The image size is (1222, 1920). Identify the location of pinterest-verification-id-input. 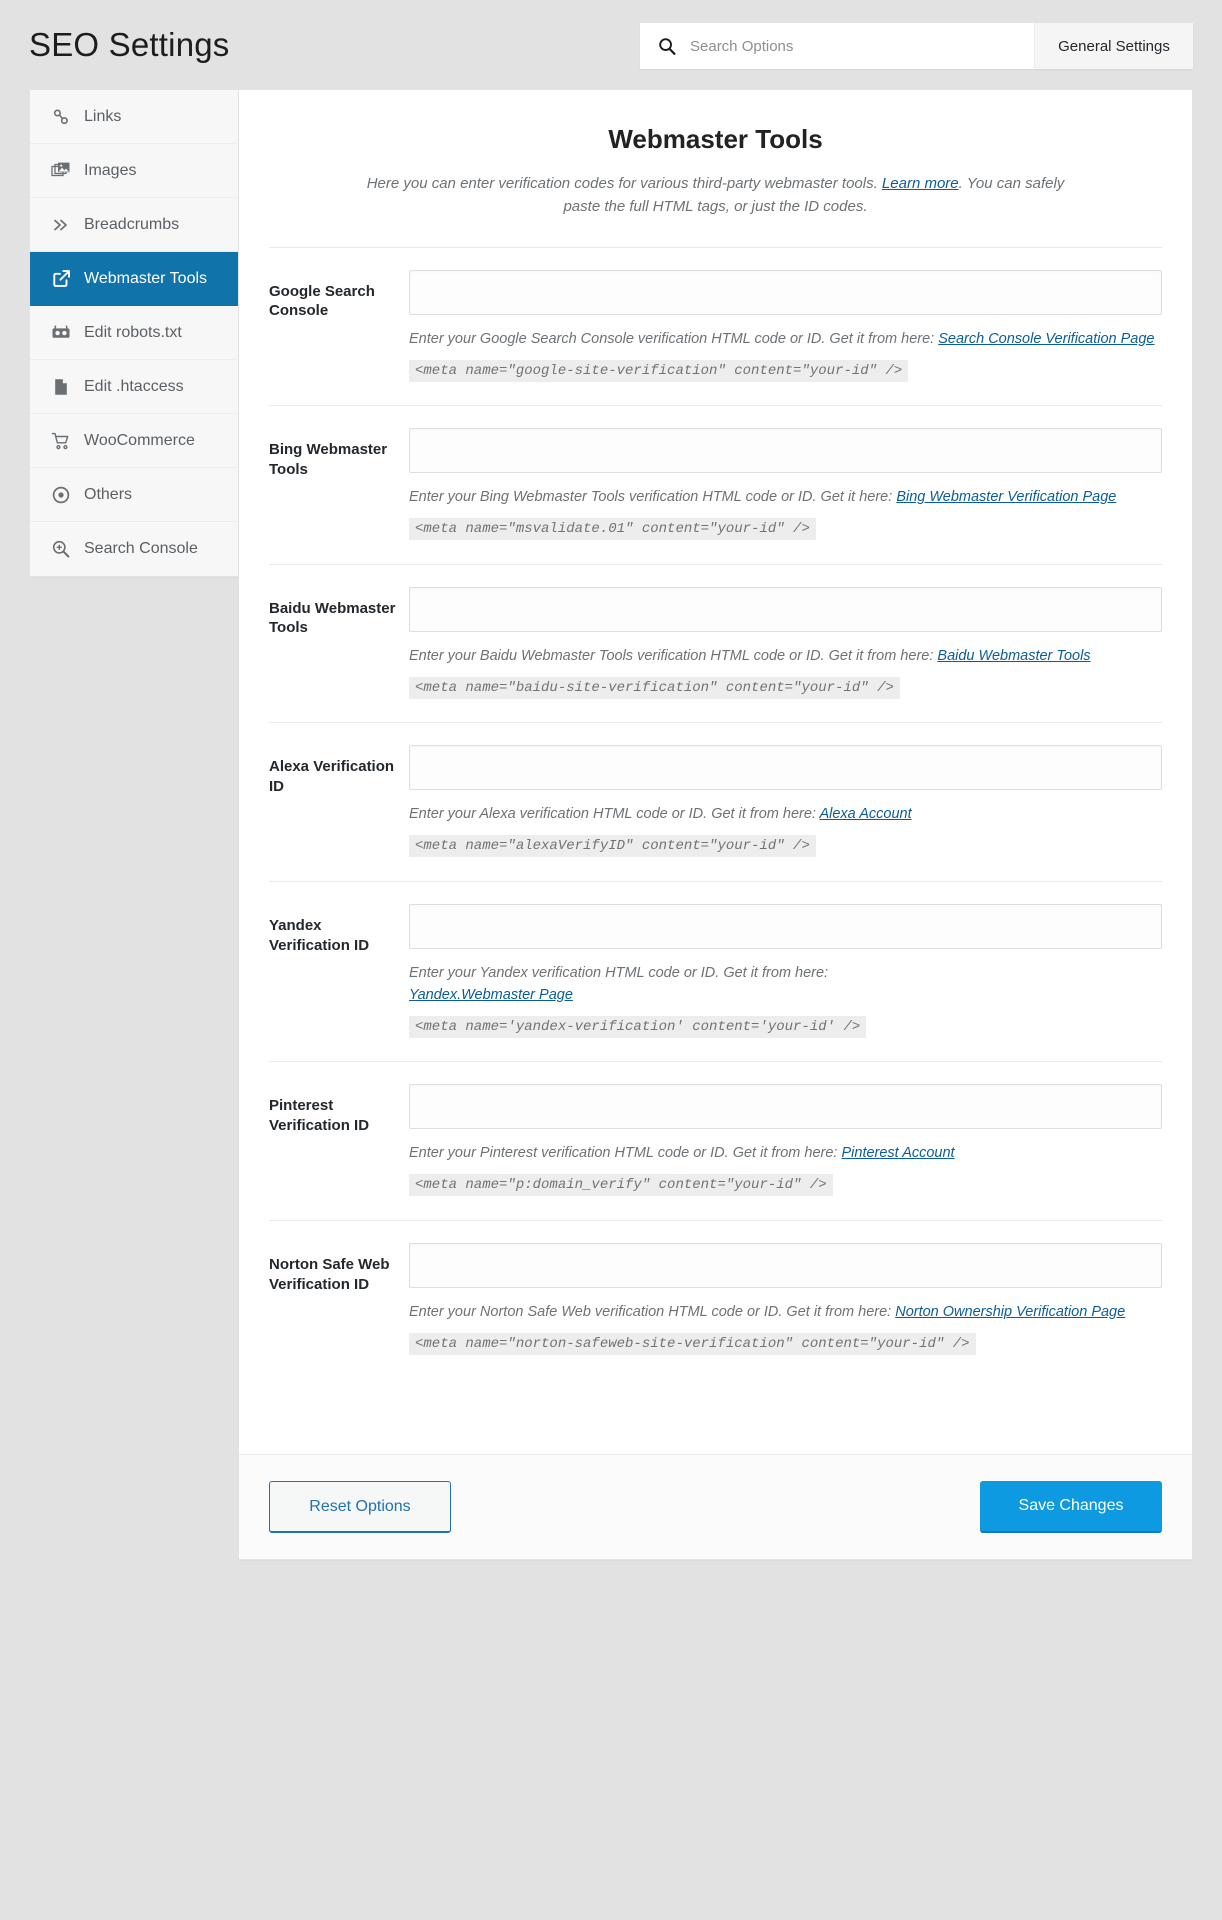
(785, 1107).